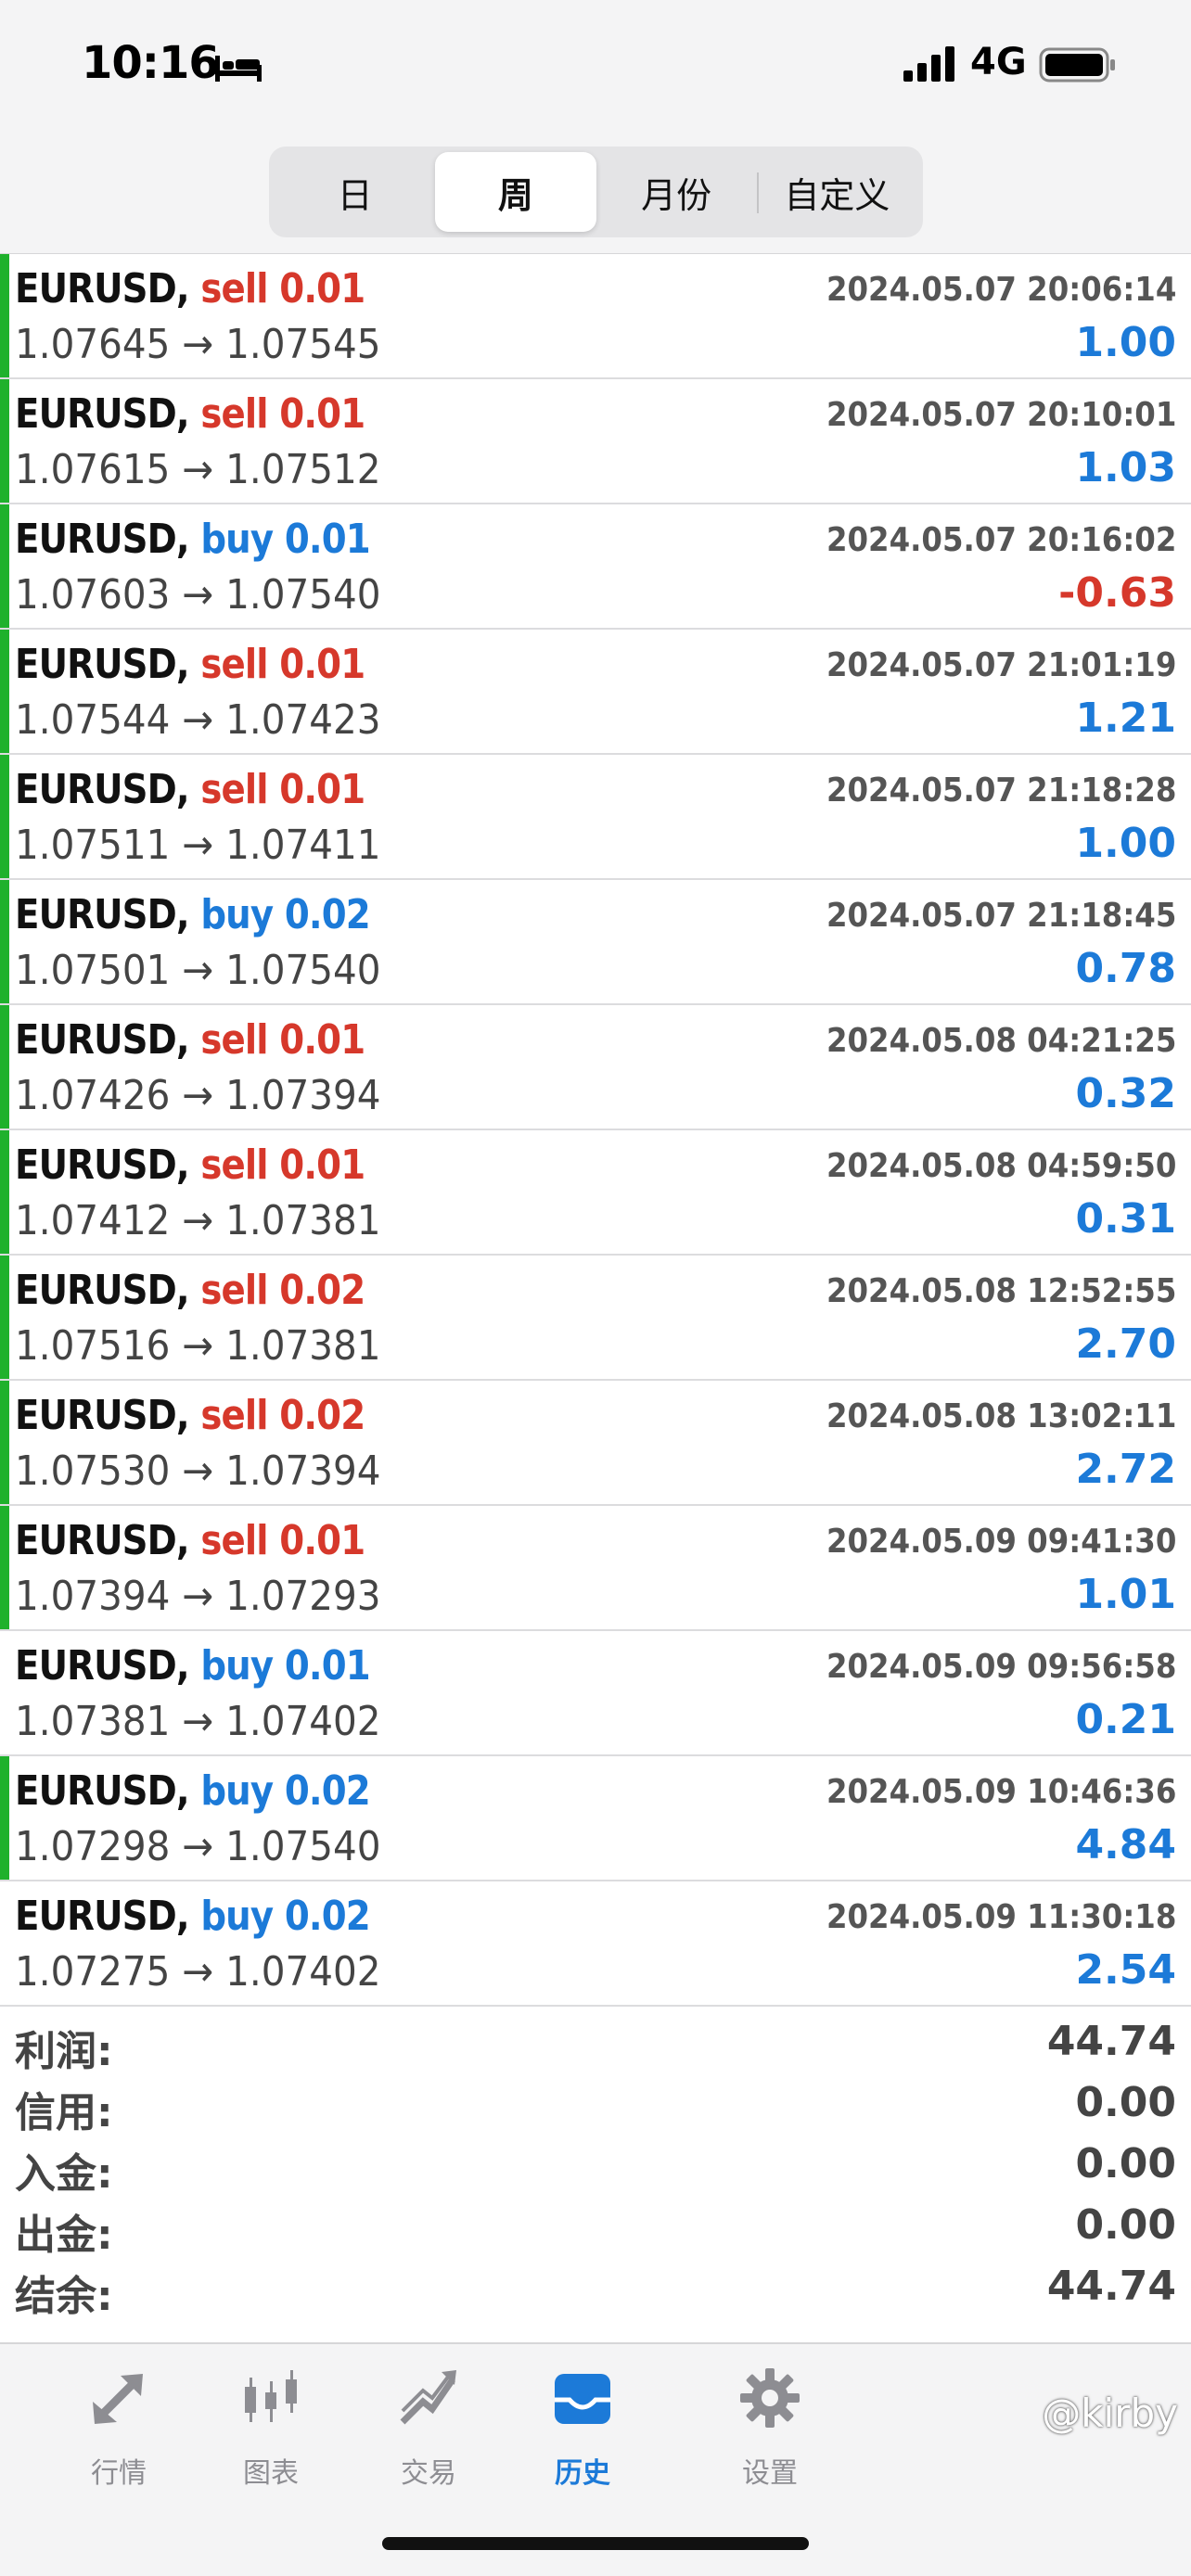 The width and height of the screenshot is (1191, 2576). Describe the element at coordinates (757, 192) in the screenshot. I see `segment-divider` at that location.